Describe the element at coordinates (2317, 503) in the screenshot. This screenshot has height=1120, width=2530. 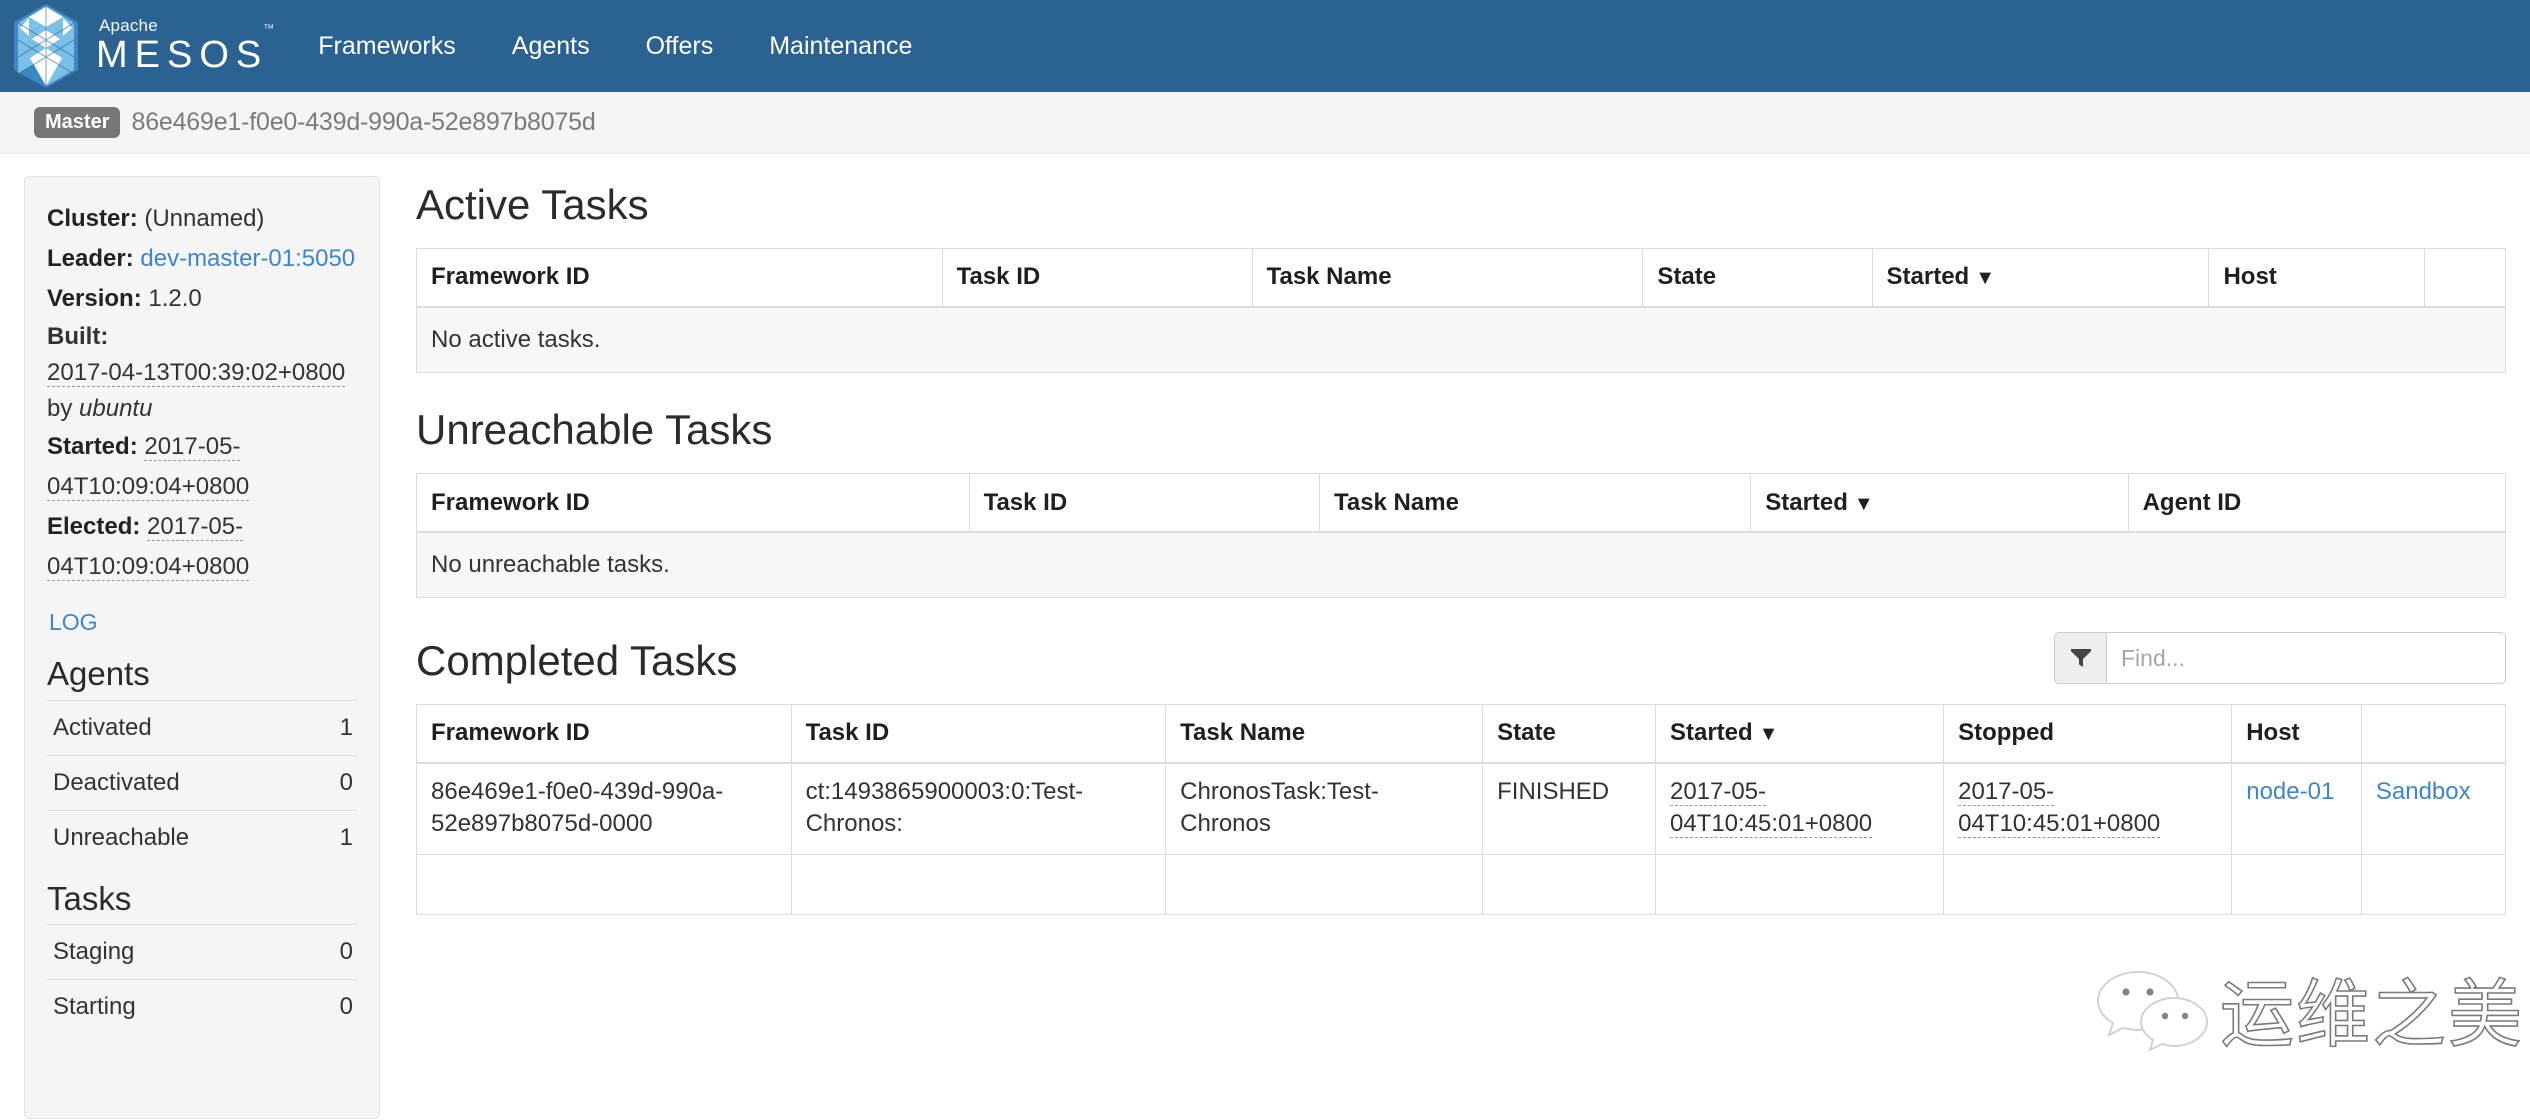
I see `col-agent-id: Agent ID` at that location.